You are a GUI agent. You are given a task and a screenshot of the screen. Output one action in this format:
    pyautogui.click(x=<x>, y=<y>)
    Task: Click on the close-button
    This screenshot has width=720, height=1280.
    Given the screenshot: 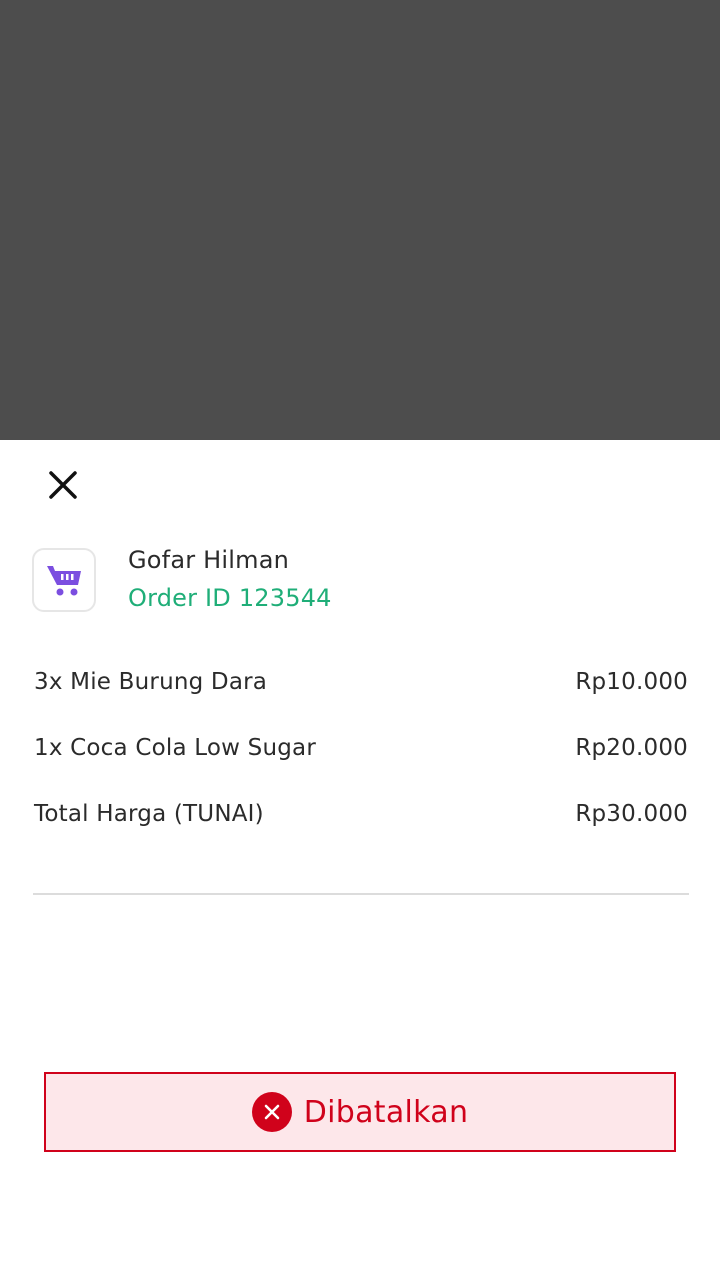 What is the action you would take?
    pyautogui.click(x=63, y=485)
    